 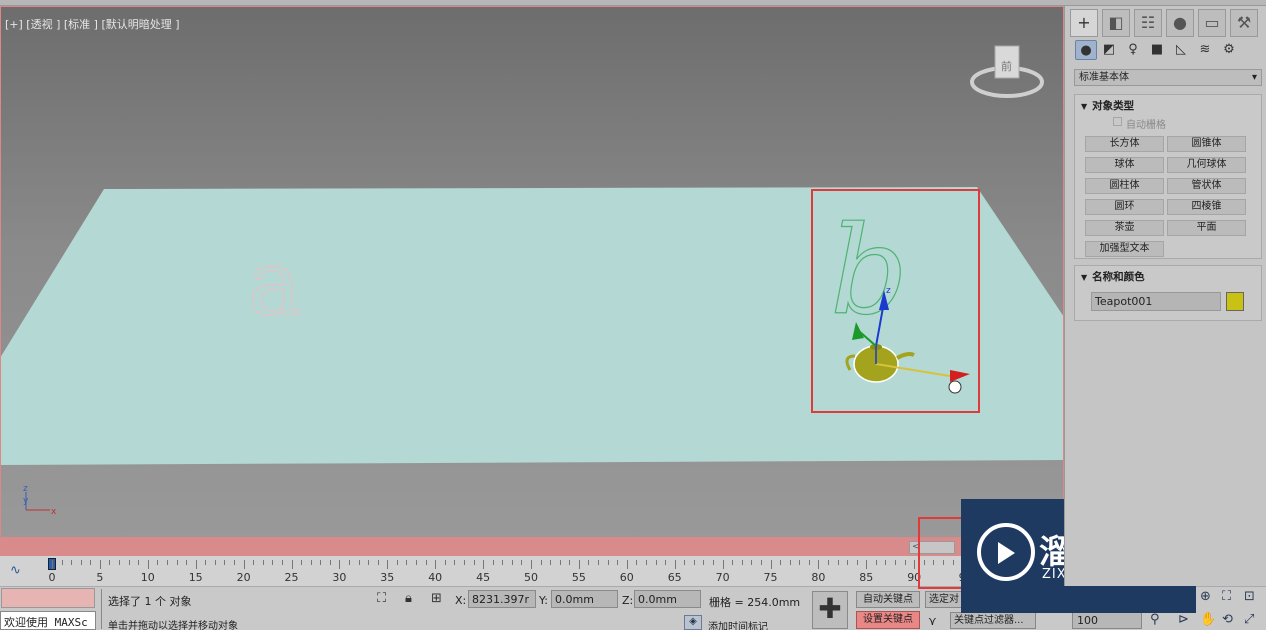 What do you see at coordinates (1205, 596) in the screenshot?
I see `zoom-all-icon: ⊕` at bounding box center [1205, 596].